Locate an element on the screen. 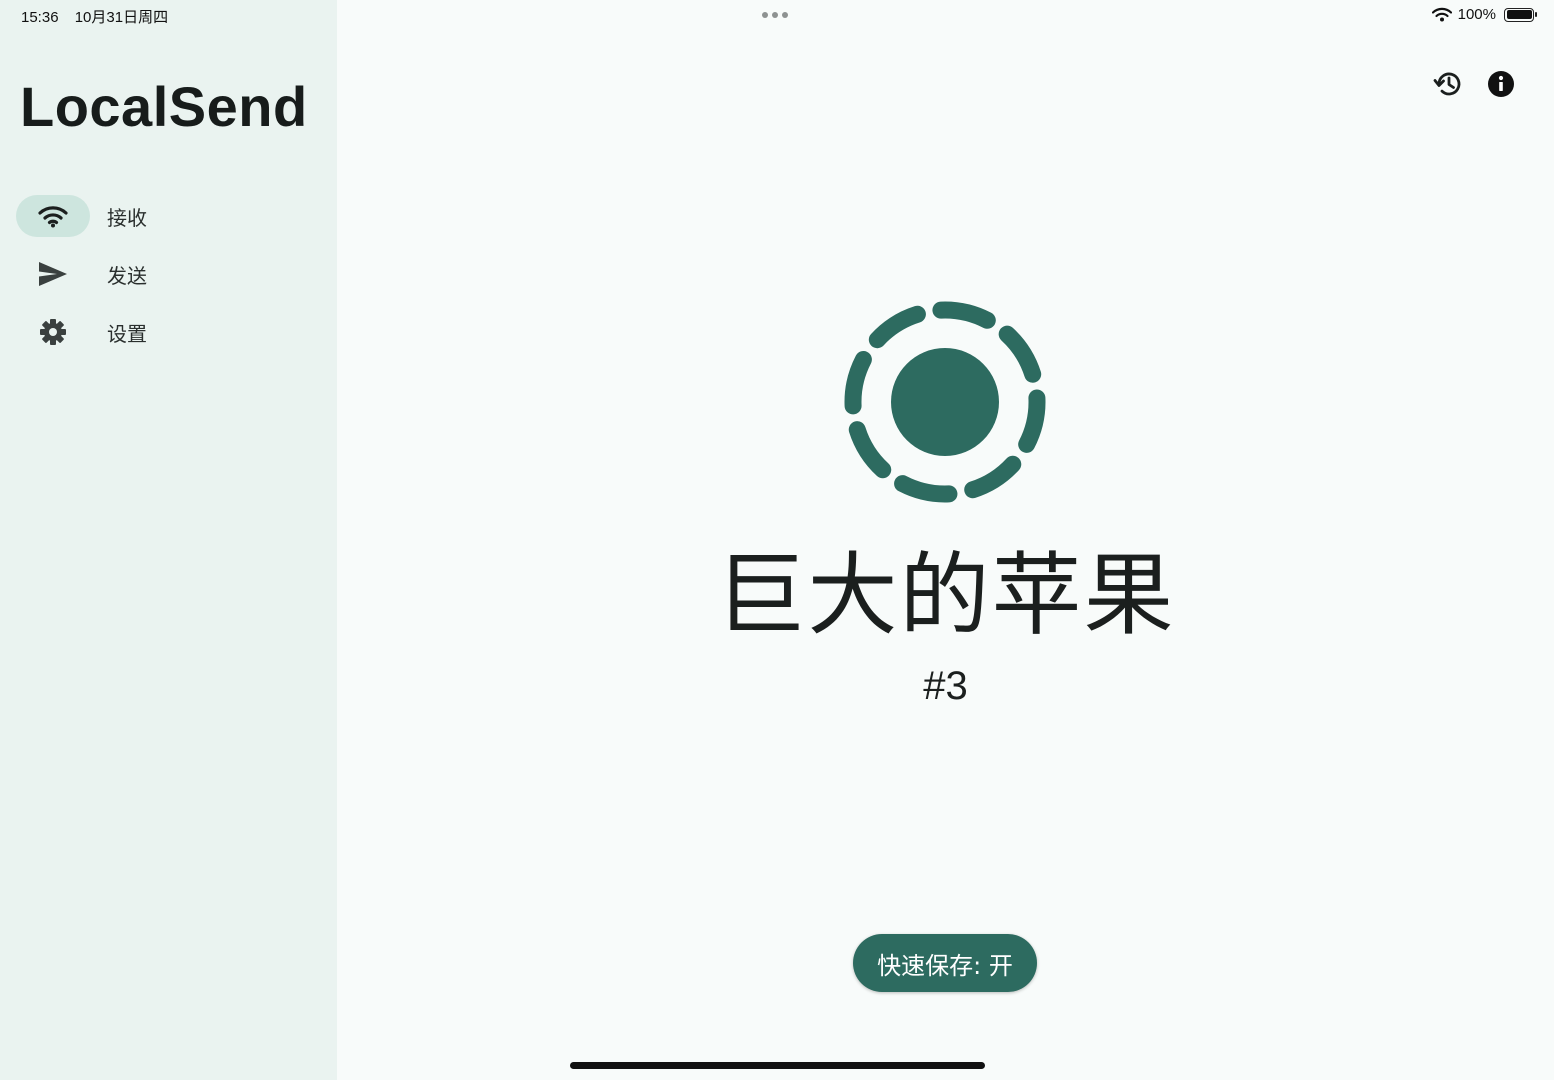  info-icon is located at coordinates (1501, 84).